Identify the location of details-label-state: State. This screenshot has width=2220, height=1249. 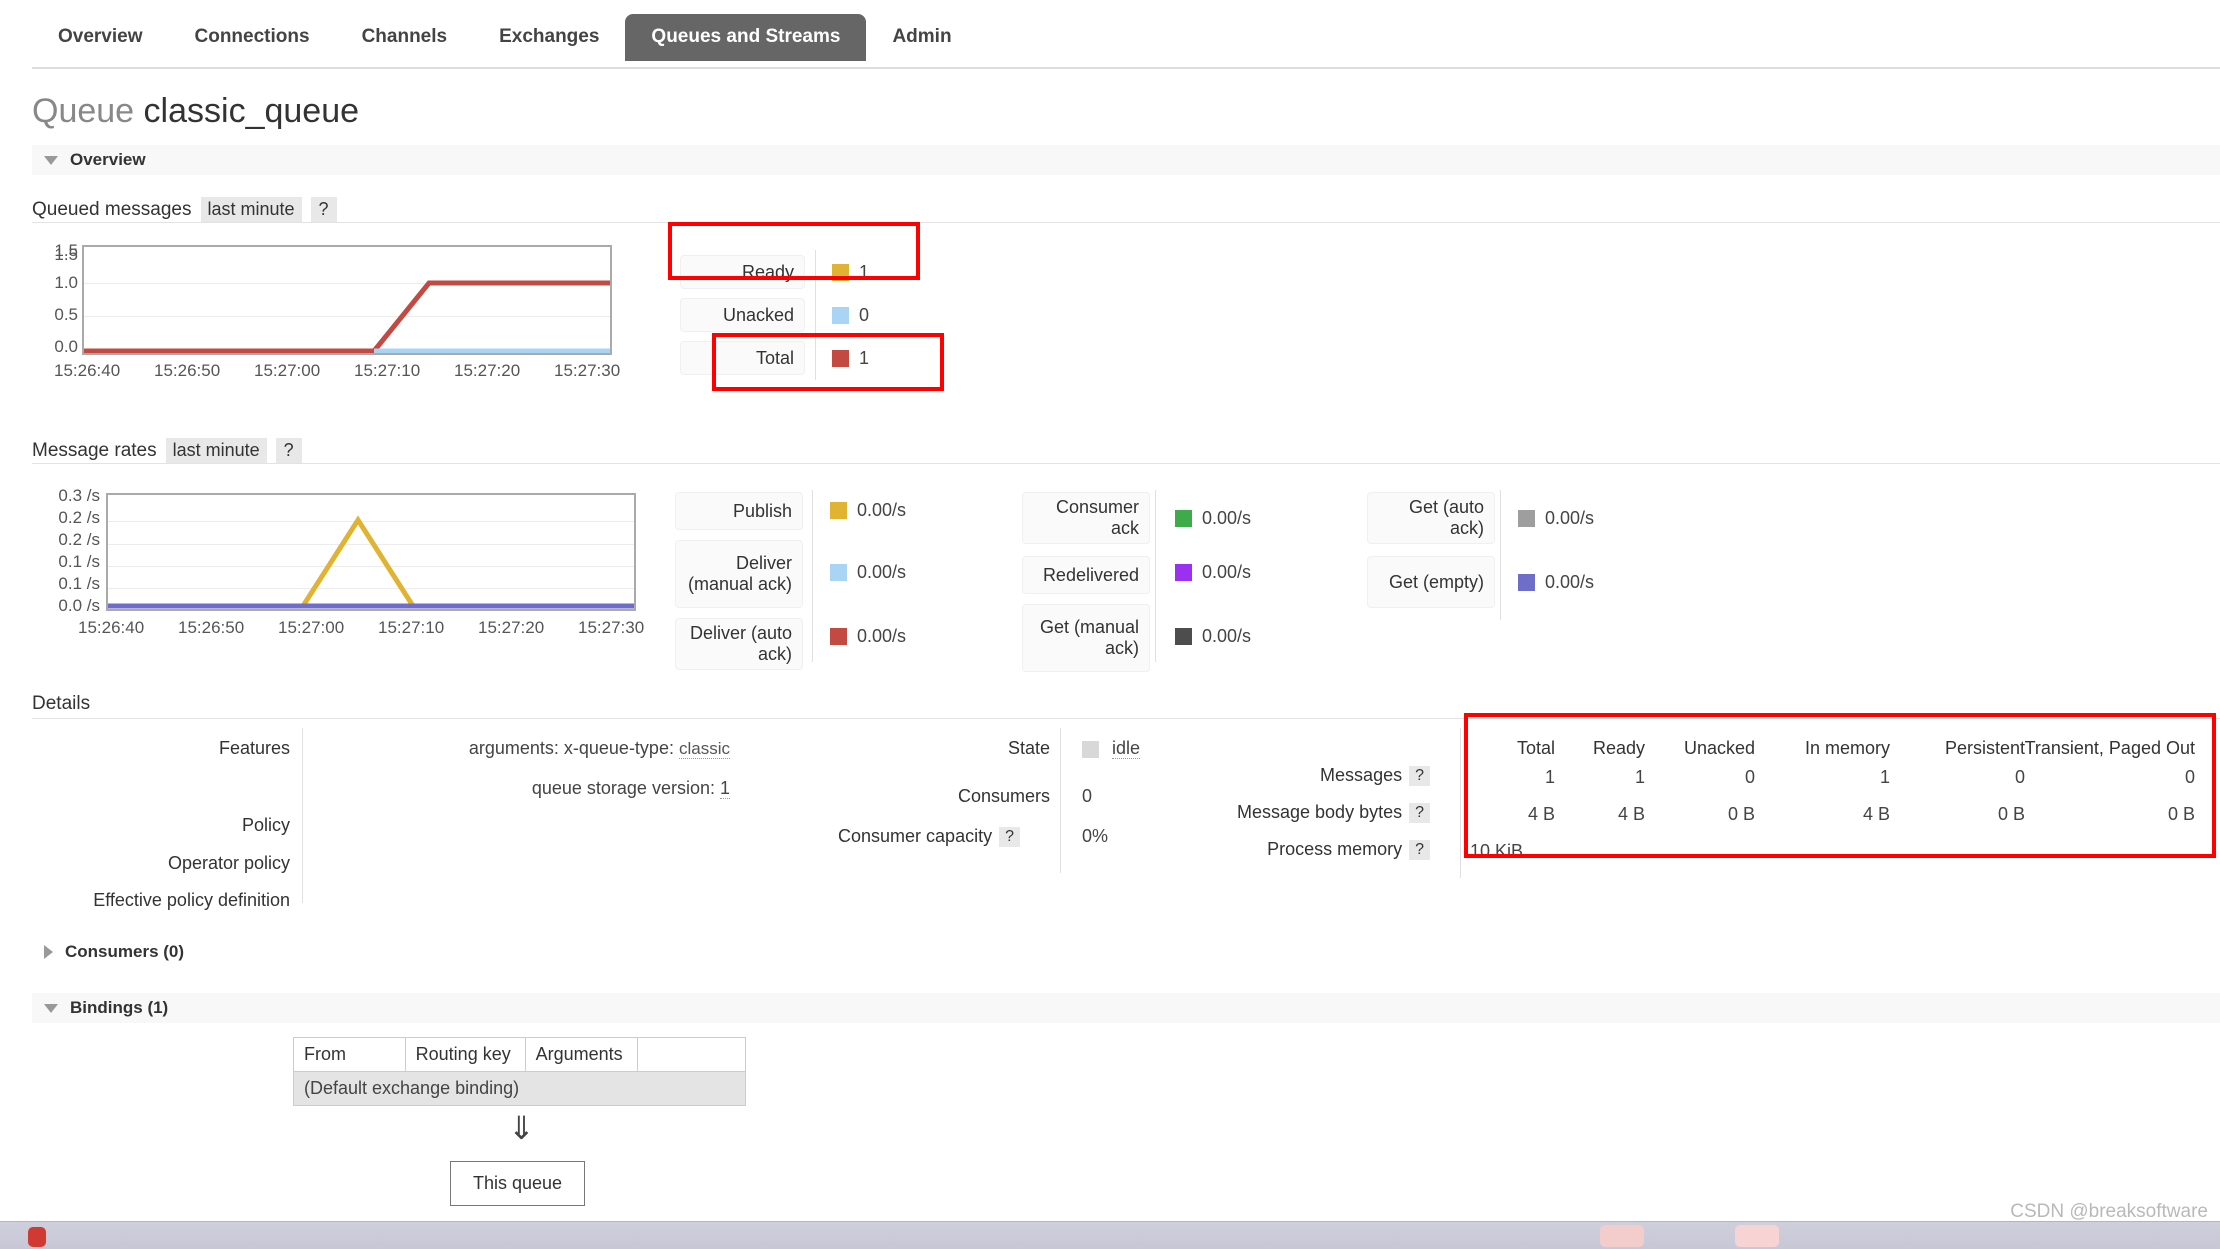
(1028, 748).